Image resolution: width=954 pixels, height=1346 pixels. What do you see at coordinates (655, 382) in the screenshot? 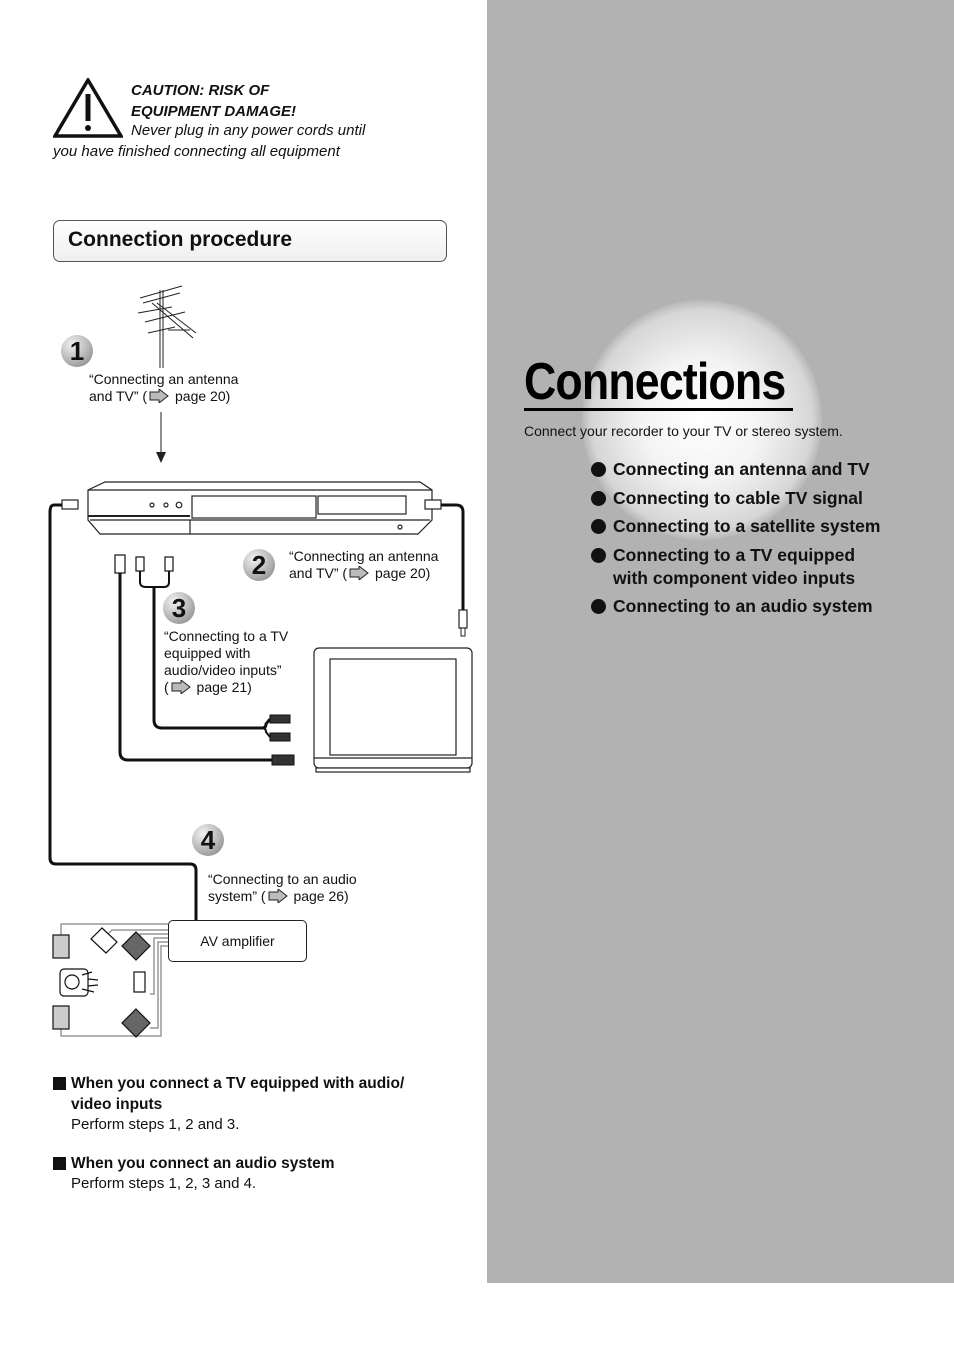
I see `chapter-title: Connections` at bounding box center [655, 382].